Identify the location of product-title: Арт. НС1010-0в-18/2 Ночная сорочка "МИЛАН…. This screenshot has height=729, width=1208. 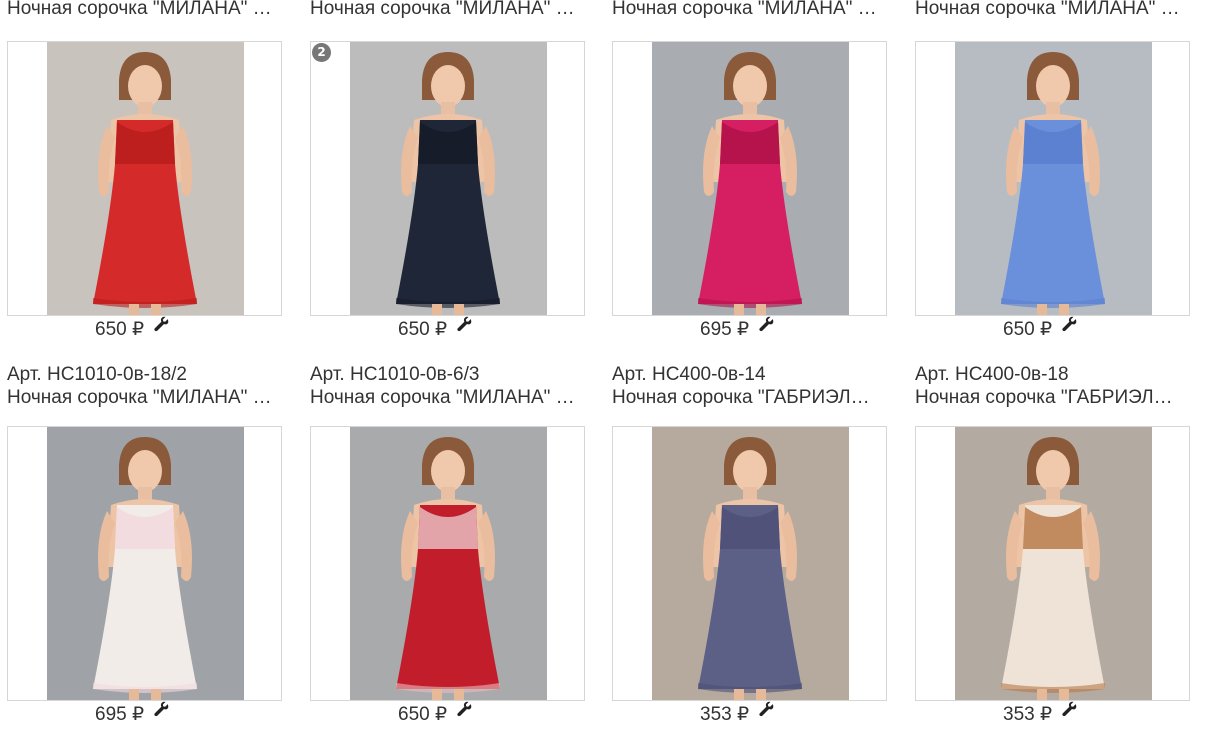
(145, 386).